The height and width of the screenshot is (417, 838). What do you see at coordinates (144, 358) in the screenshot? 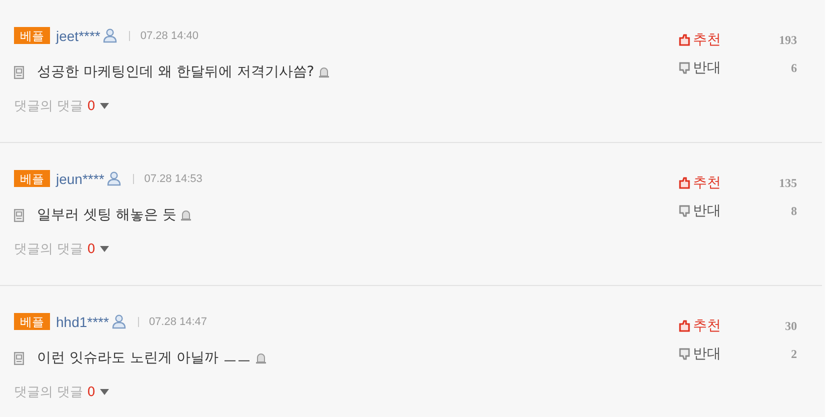
I see `comment-text: 이런 잇슈라도 노린게 아닐까 ㅡㅡ` at bounding box center [144, 358].